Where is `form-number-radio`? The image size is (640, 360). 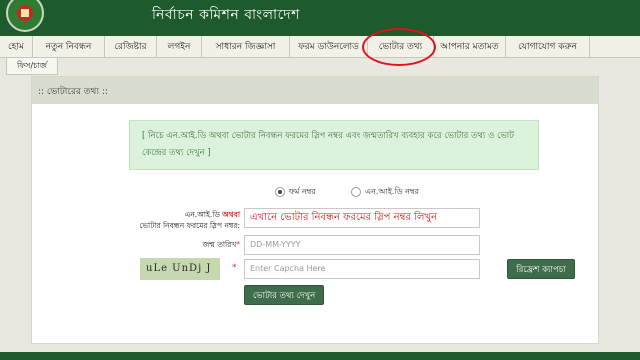
form-number-radio is located at coordinates (280, 192).